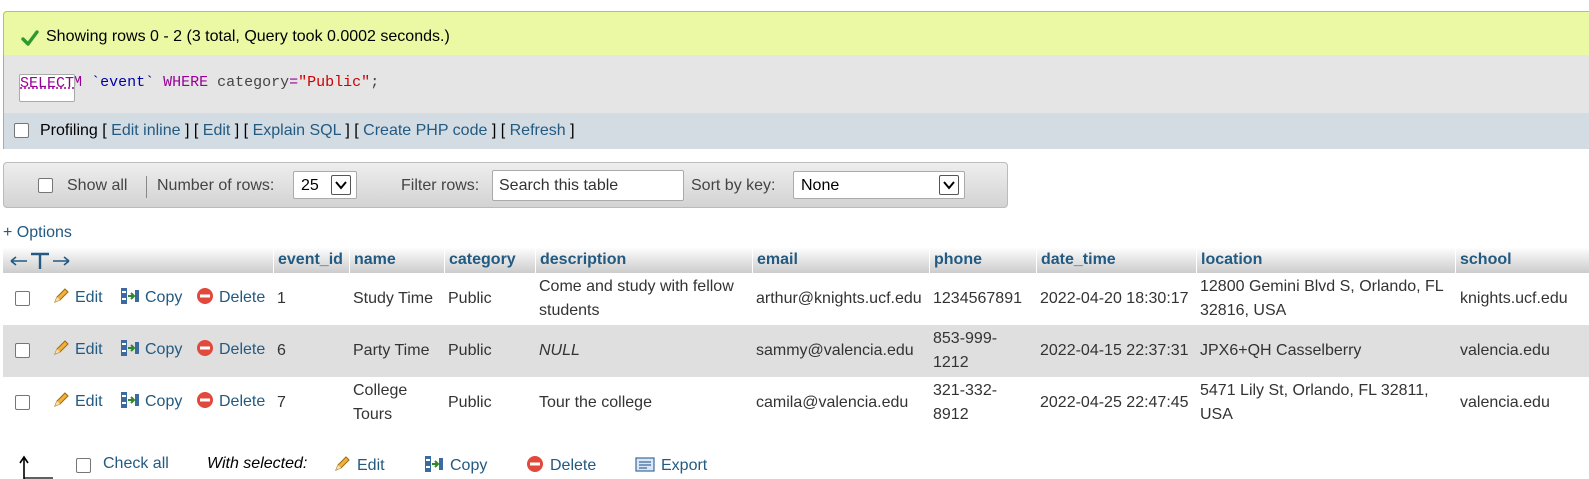 The image size is (1589, 479). What do you see at coordinates (977, 299) in the screenshot?
I see `cell-phone: 1234567891` at bounding box center [977, 299].